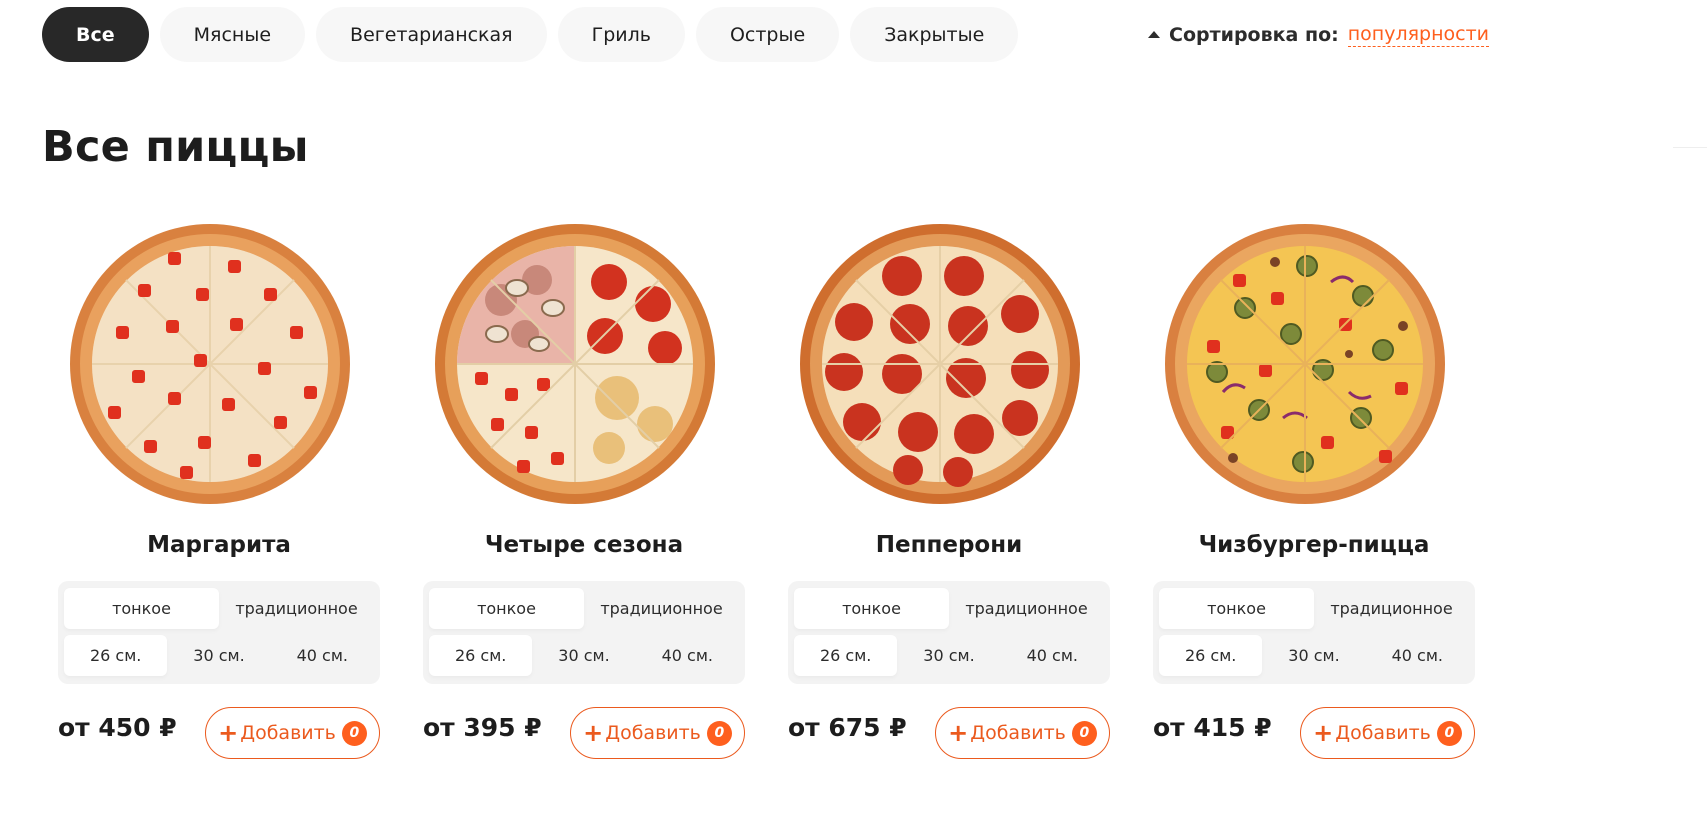  Describe the element at coordinates (949, 545) in the screenshot. I see `pizza-name: Пепперони` at that location.